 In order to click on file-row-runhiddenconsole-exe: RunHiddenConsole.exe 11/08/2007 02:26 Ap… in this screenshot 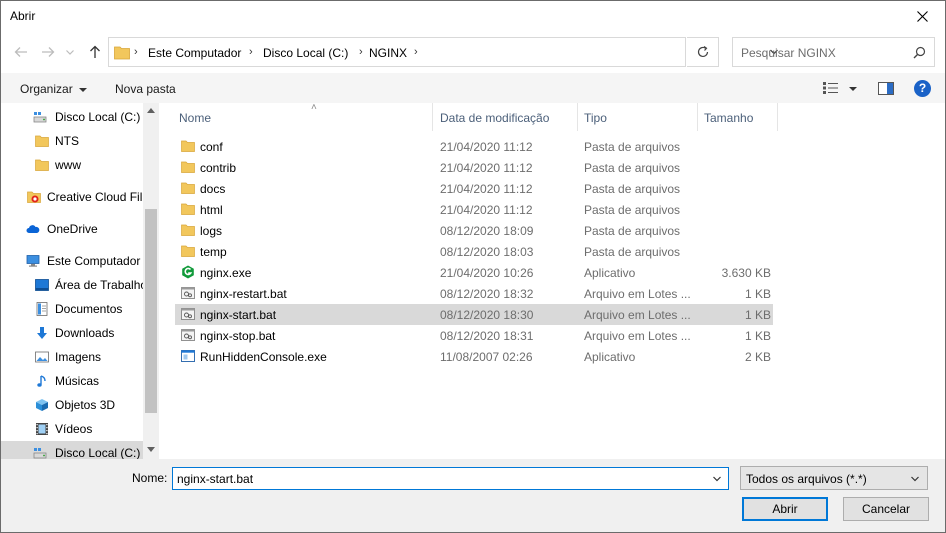, I will do `click(474, 356)`.